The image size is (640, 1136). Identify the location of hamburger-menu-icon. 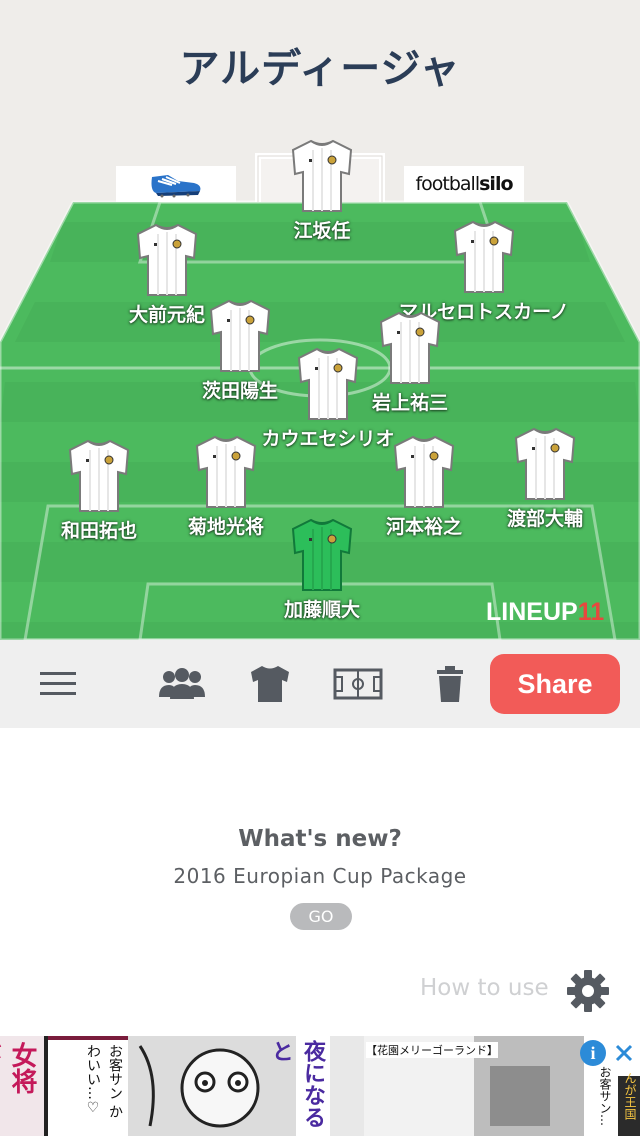
(58, 684).